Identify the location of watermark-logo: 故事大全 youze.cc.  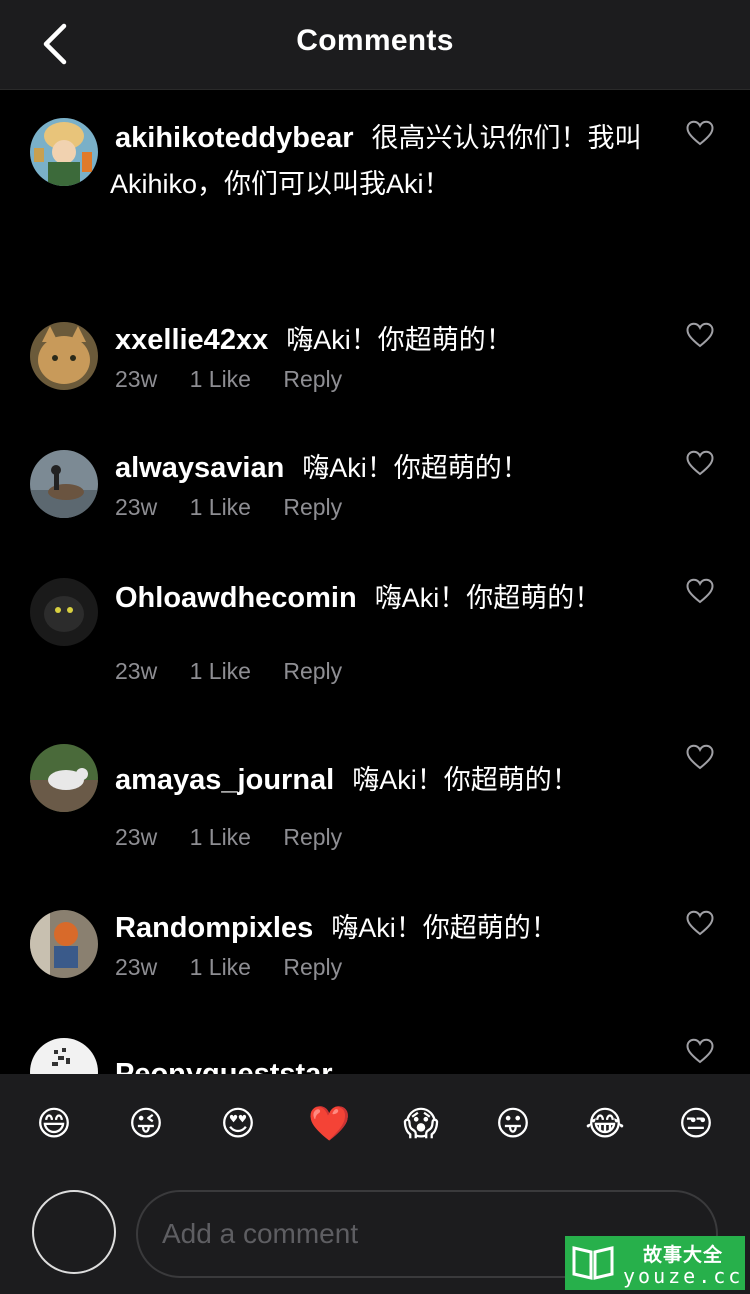
(655, 1263).